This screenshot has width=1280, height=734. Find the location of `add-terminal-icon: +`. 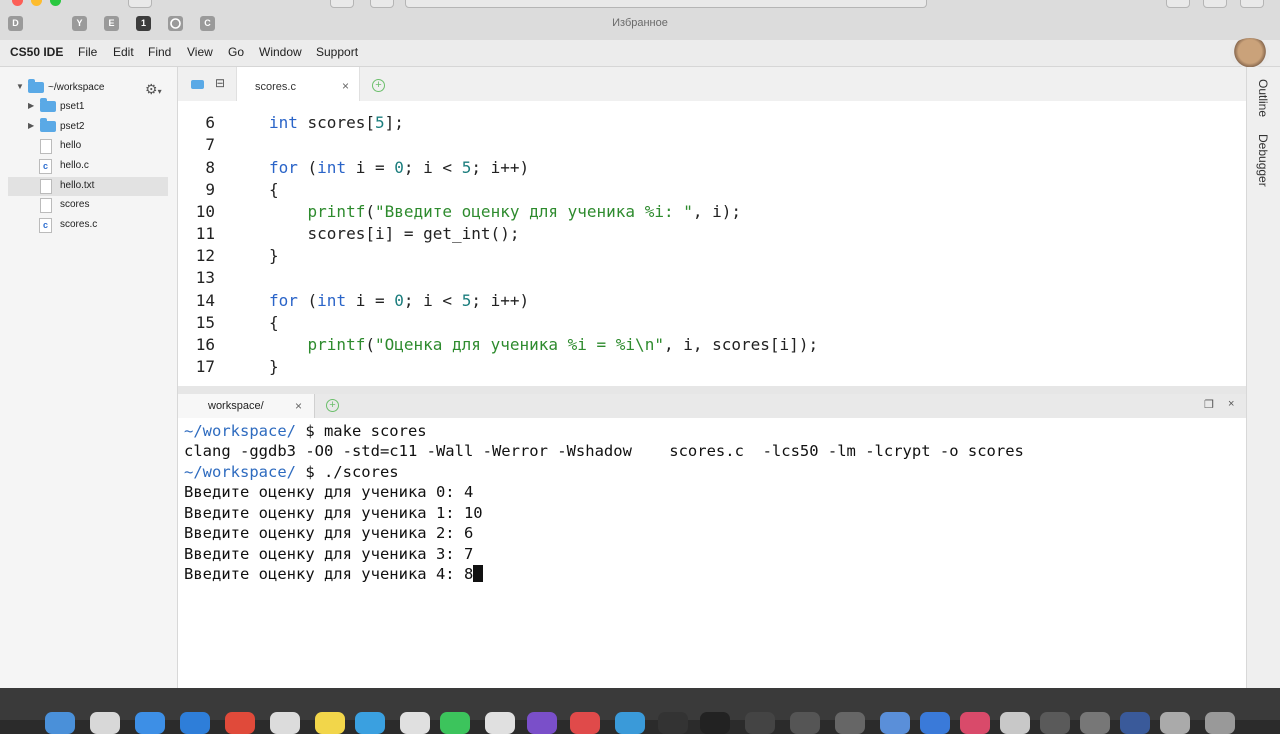

add-terminal-icon: + is located at coordinates (332, 405).